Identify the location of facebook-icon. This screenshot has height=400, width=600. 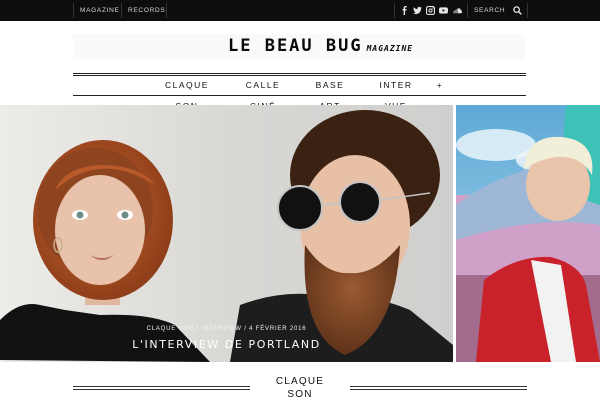
(404, 10).